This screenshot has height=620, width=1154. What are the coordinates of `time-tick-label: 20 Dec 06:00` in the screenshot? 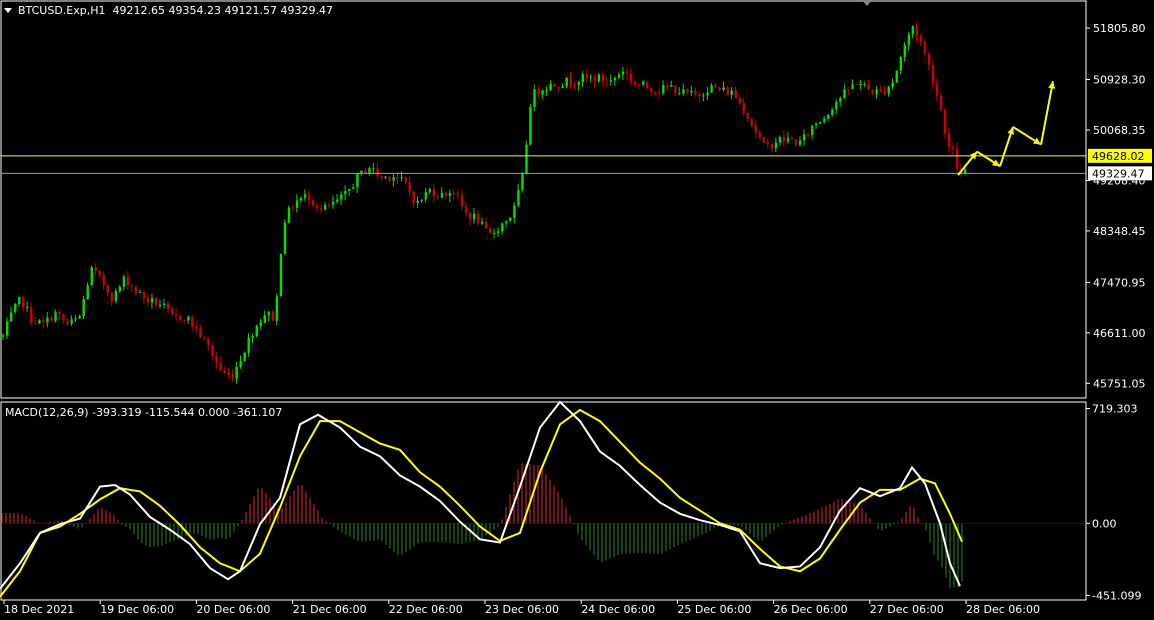 It's located at (233, 609).